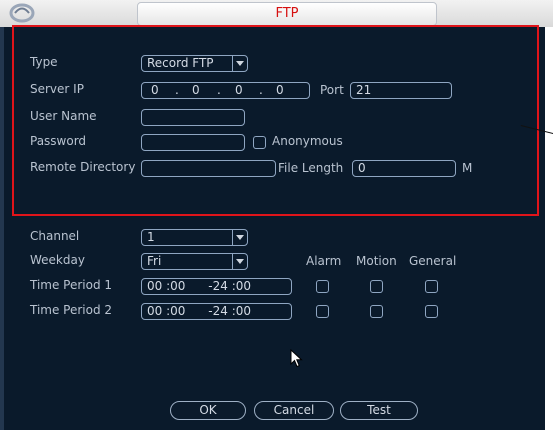 The height and width of the screenshot is (430, 553). What do you see at coordinates (324, 261) in the screenshot?
I see `column-alarm: Alarm` at bounding box center [324, 261].